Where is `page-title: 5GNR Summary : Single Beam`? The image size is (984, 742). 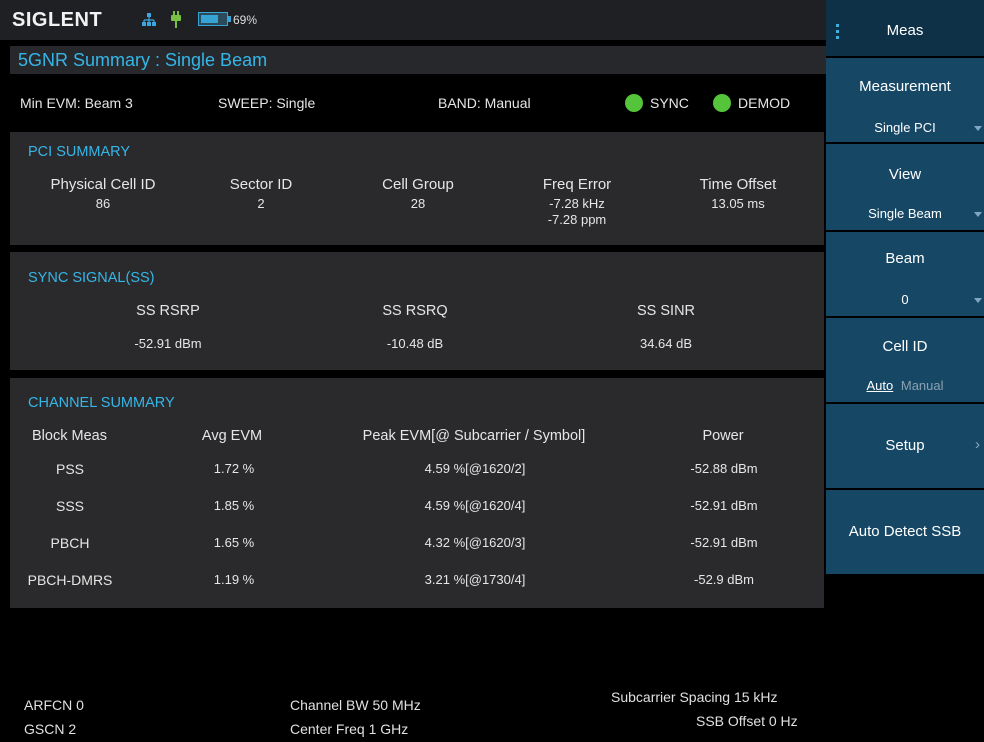 page-title: 5GNR Summary : Single Beam is located at coordinates (143, 60).